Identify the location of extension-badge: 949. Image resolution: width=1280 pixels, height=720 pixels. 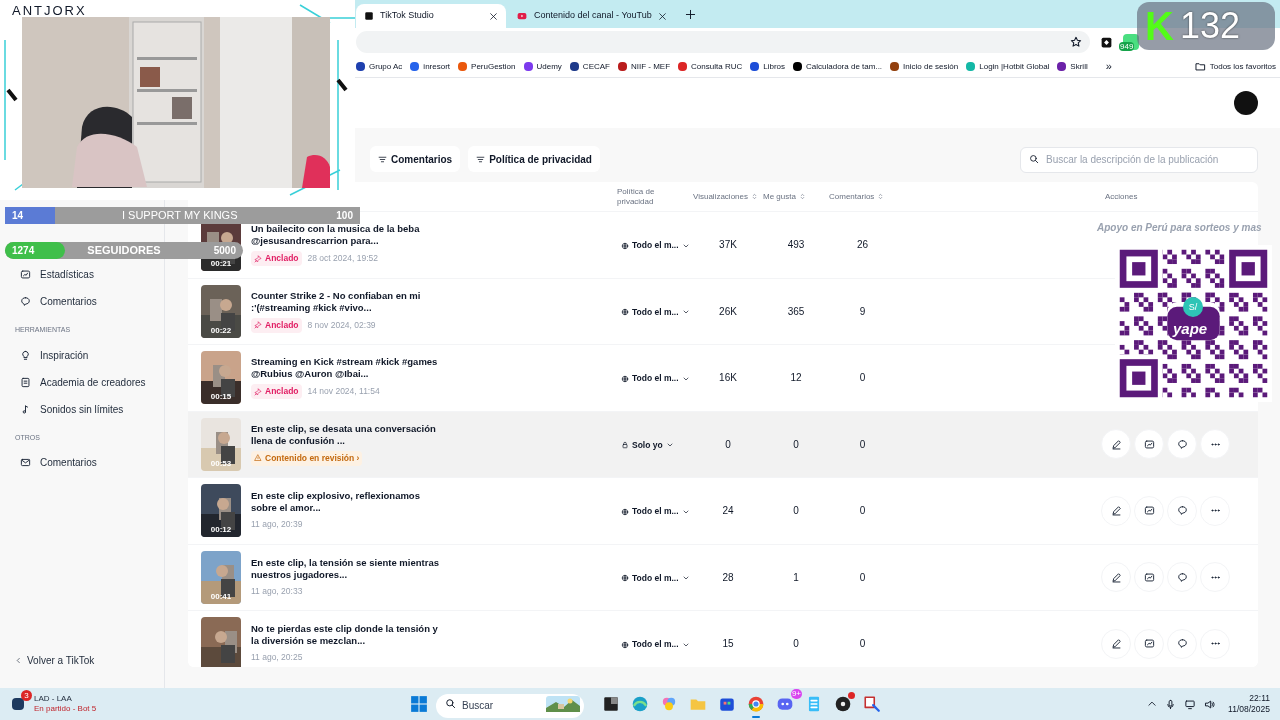
(1127, 46).